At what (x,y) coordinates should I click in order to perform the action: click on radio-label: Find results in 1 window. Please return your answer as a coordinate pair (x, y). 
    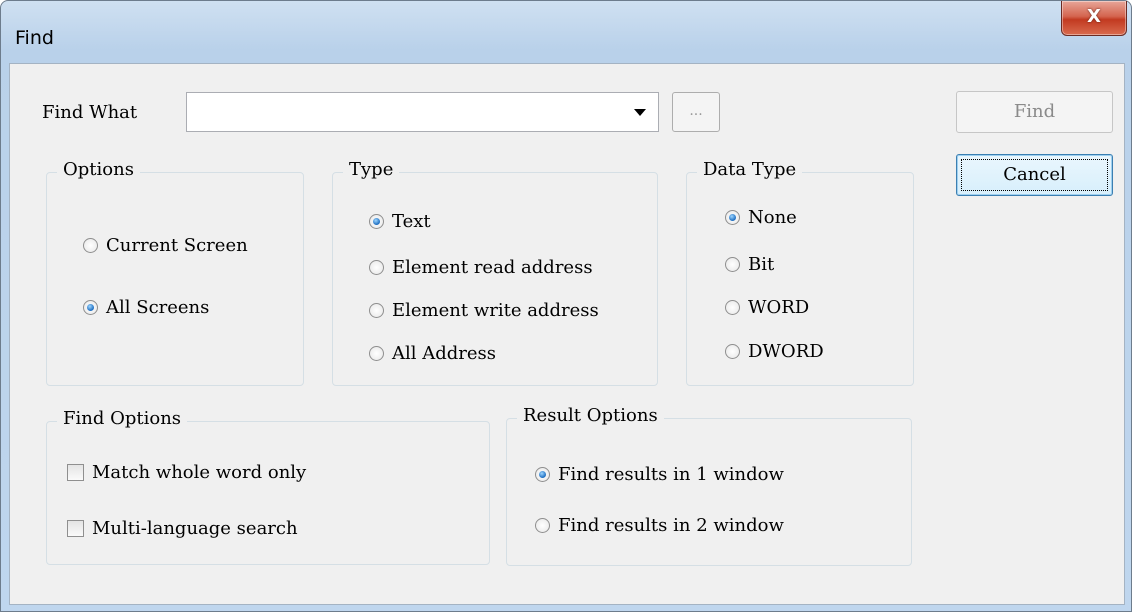
    Looking at the image, I should click on (671, 474).